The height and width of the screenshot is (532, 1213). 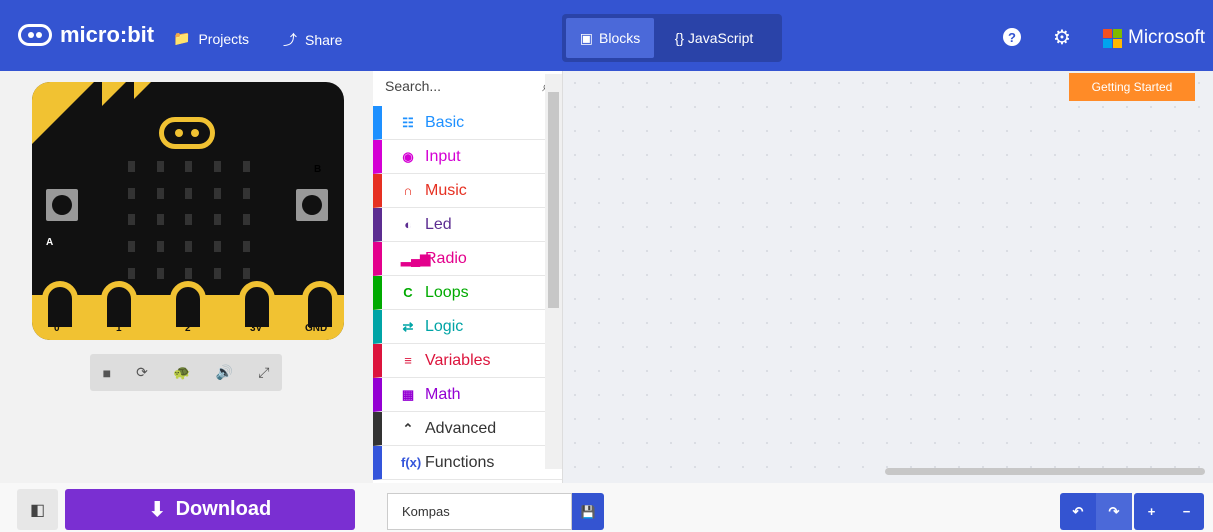 What do you see at coordinates (189, 220) in the screenshot?
I see `led-matrix` at bounding box center [189, 220].